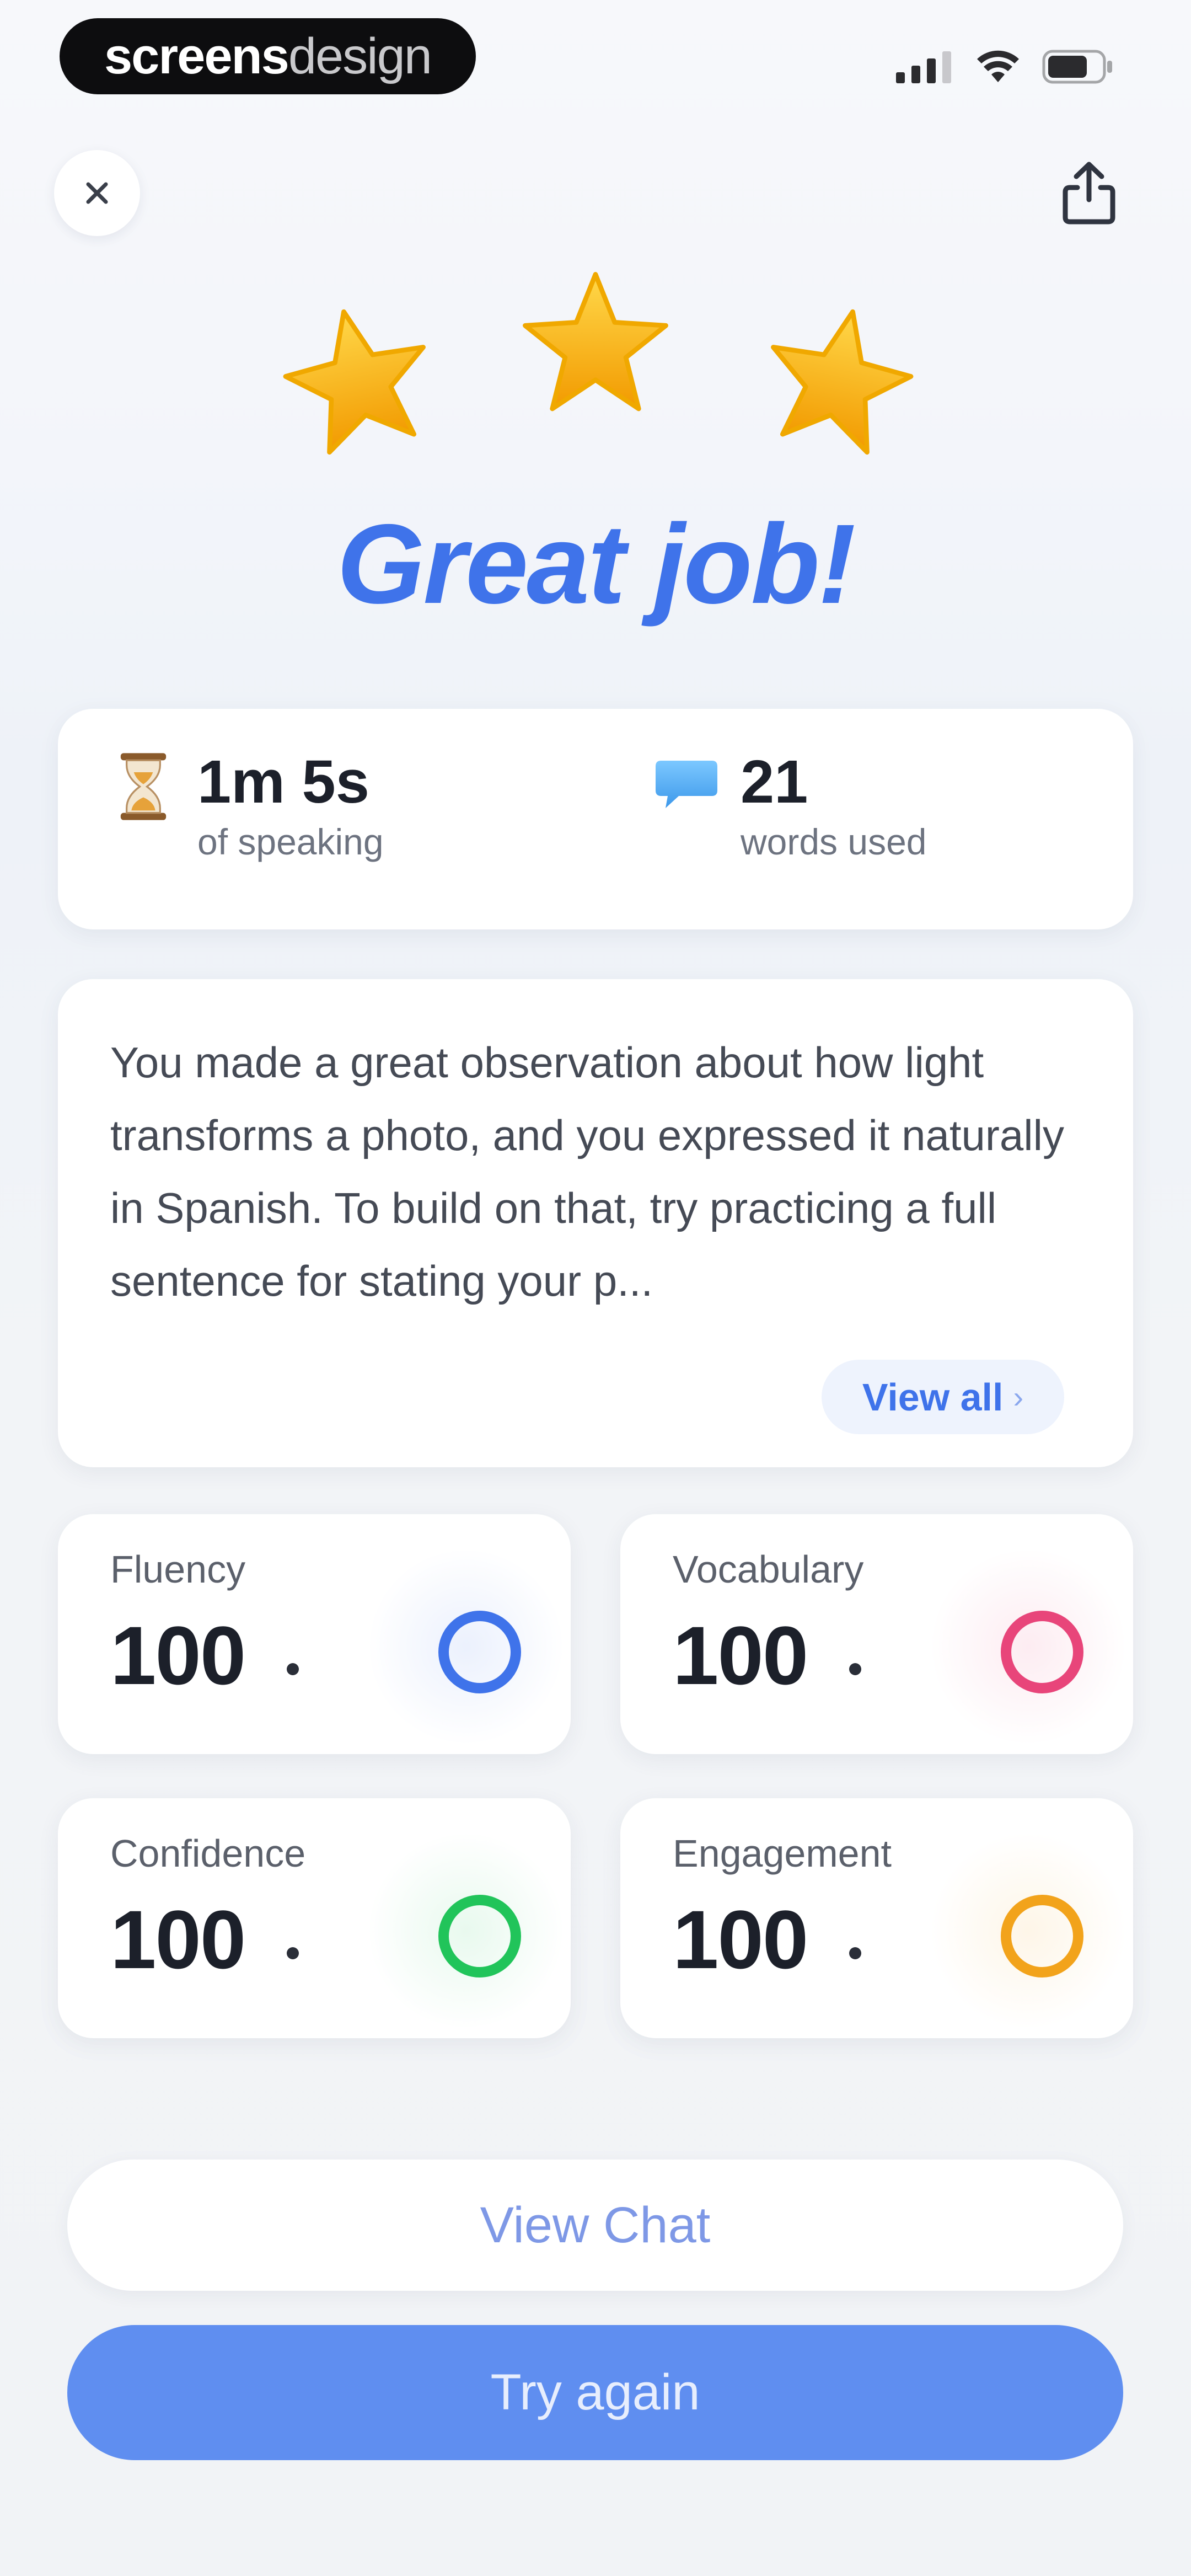 This screenshot has height=2576, width=1191. I want to click on speaking-time-stat: 1m 5s of speaking, so click(247, 805).